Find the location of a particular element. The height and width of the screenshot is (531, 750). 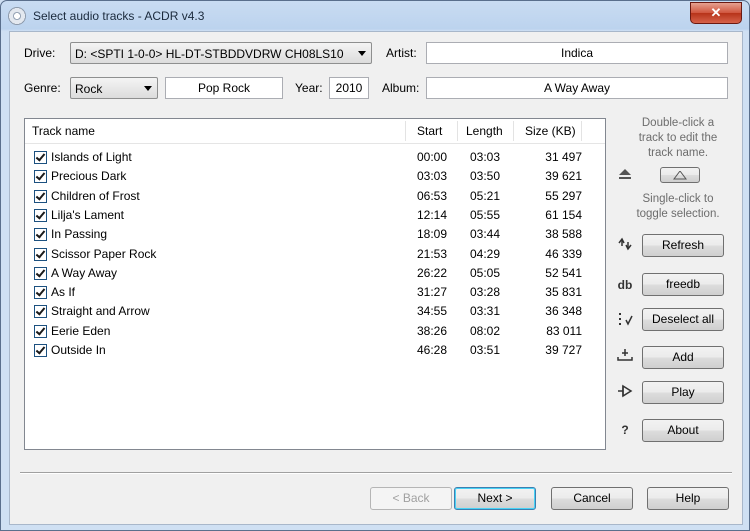

table-row: Precious Dark 03:03 03:50 39 621 is located at coordinates (315, 176).